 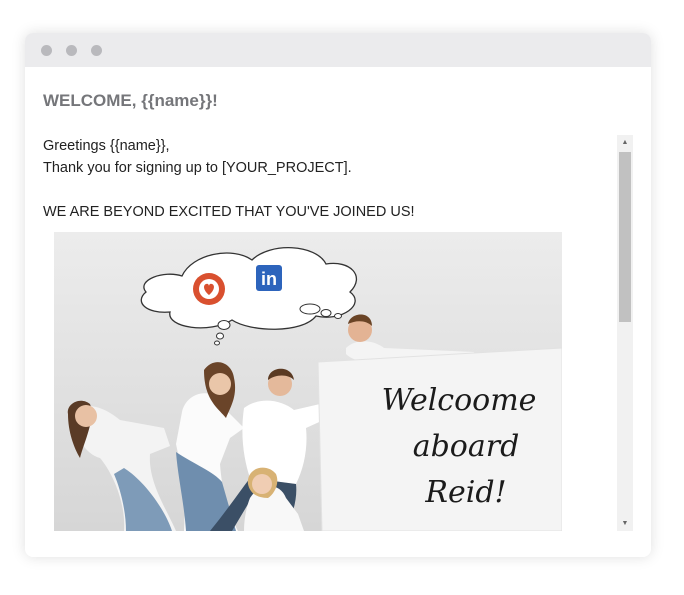 I want to click on scroll-down-icon: ▼, so click(x=625, y=523).